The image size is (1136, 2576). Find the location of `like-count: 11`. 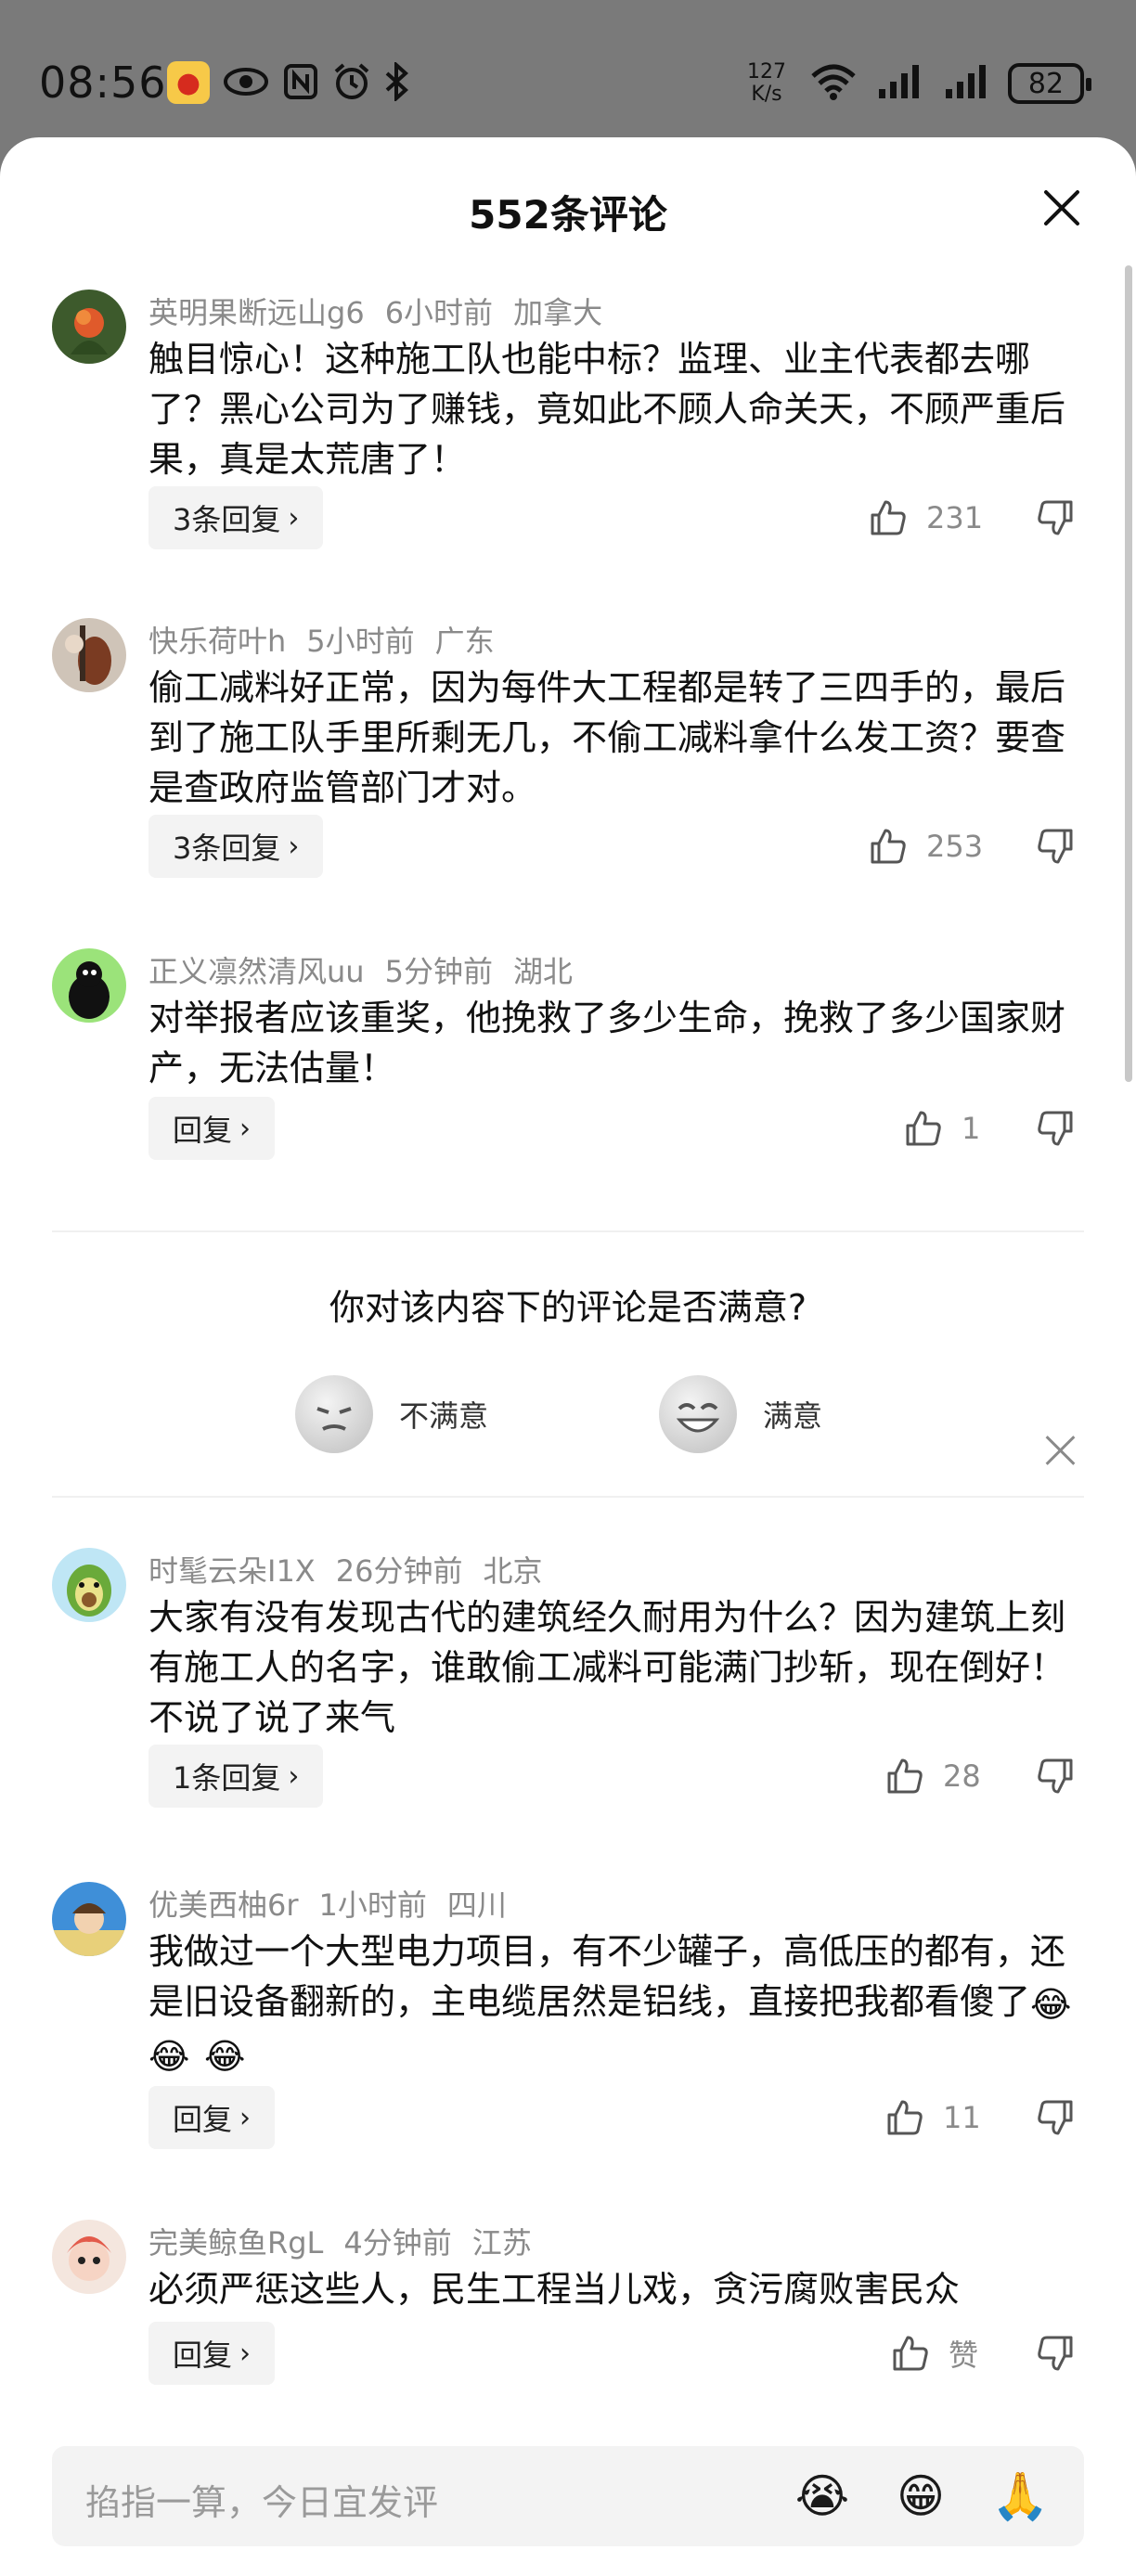

like-count: 11 is located at coordinates (962, 2117).